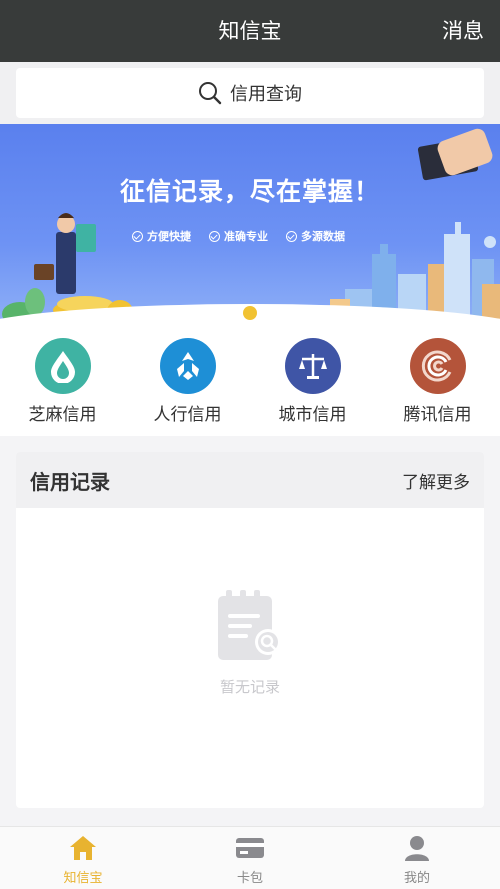 This screenshot has height=889, width=500. I want to click on banner-features: 方便快捷 准确专业 多源数据, so click(238, 236).